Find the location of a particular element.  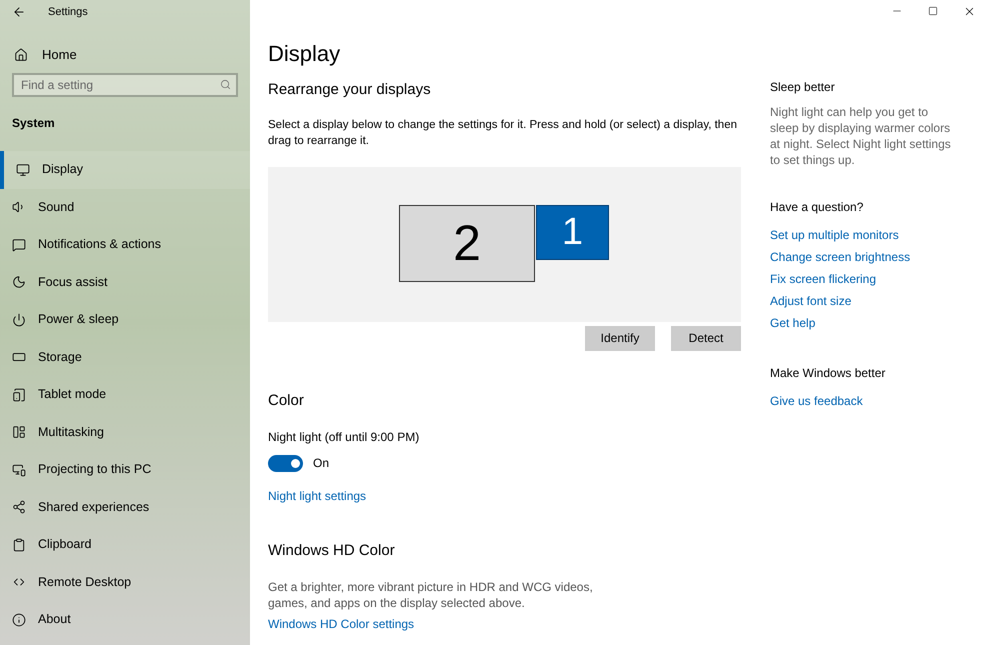

aside-text: Night light can help you get to sleep by displaying warmer colors at night. Select Night light settings to set things up. is located at coordinates (861, 136).